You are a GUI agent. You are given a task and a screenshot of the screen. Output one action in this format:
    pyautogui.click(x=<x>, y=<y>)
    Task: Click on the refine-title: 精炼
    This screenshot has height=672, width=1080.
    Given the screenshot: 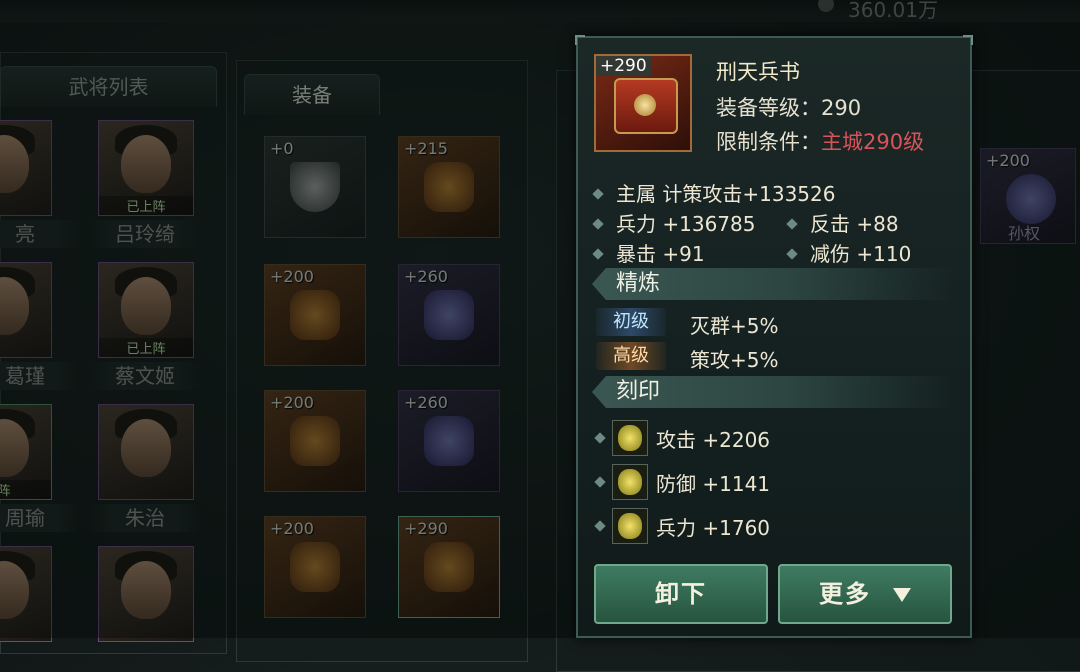 What is the action you would take?
    pyautogui.click(x=638, y=283)
    